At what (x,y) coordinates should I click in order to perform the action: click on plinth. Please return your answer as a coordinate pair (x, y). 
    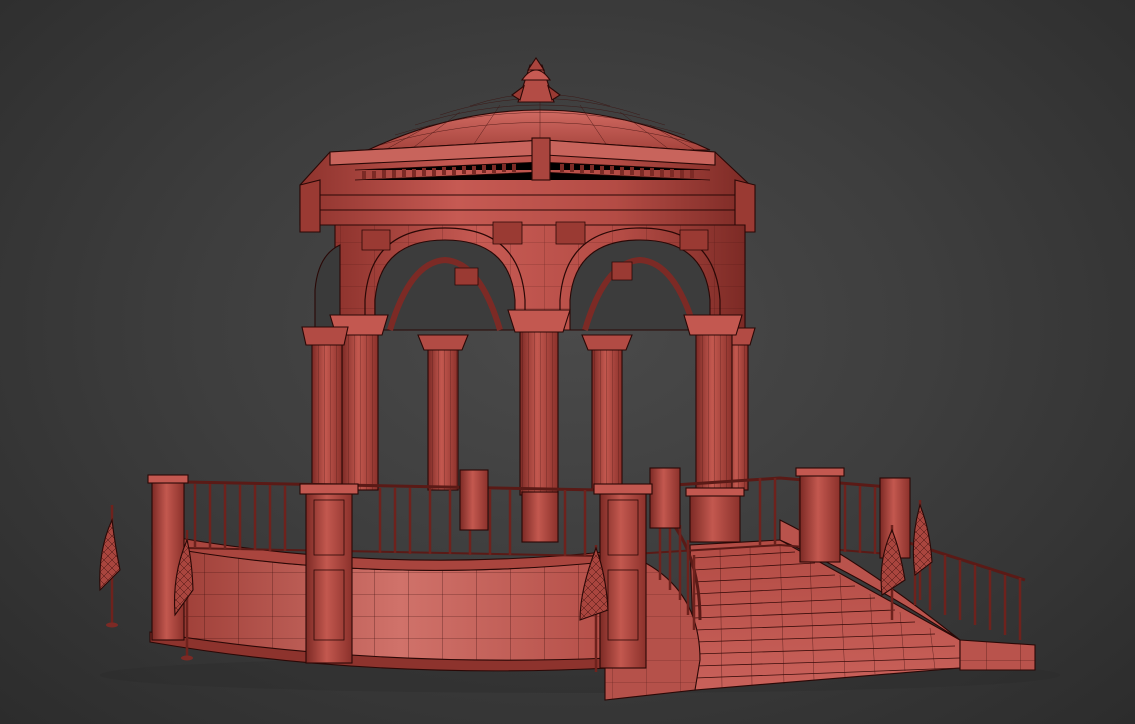
    Looking at the image, I should click on (380, 602).